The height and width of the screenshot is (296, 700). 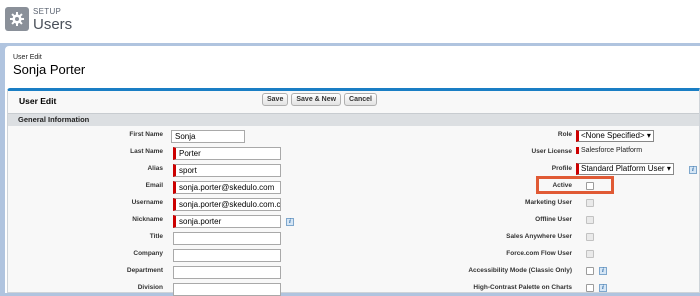 What do you see at coordinates (53, 24) in the screenshot?
I see `page-title: Users` at bounding box center [53, 24].